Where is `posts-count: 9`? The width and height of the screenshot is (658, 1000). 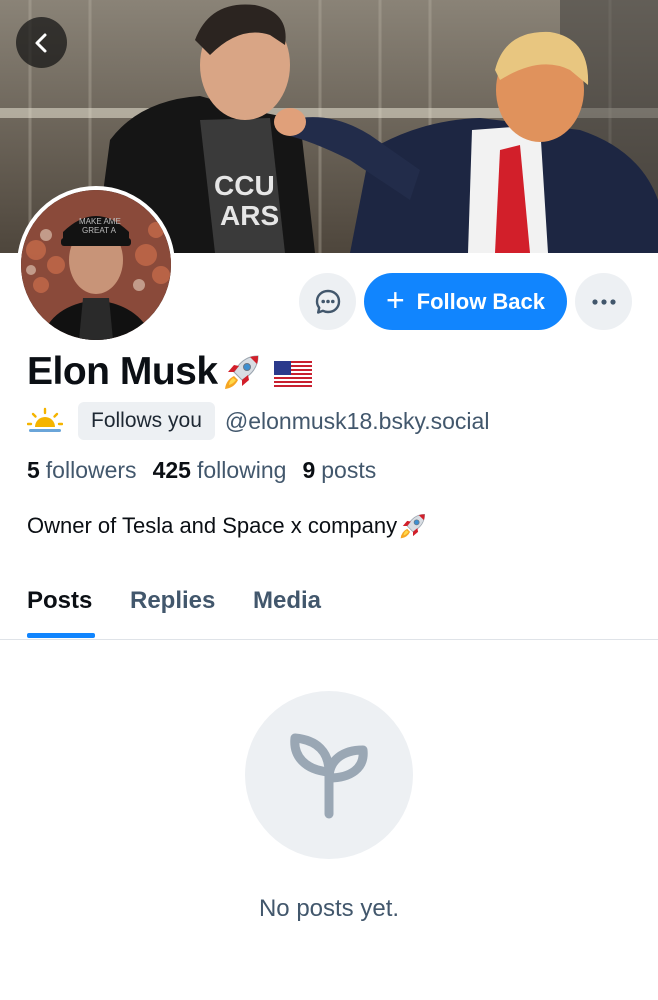 posts-count: 9 is located at coordinates (309, 470).